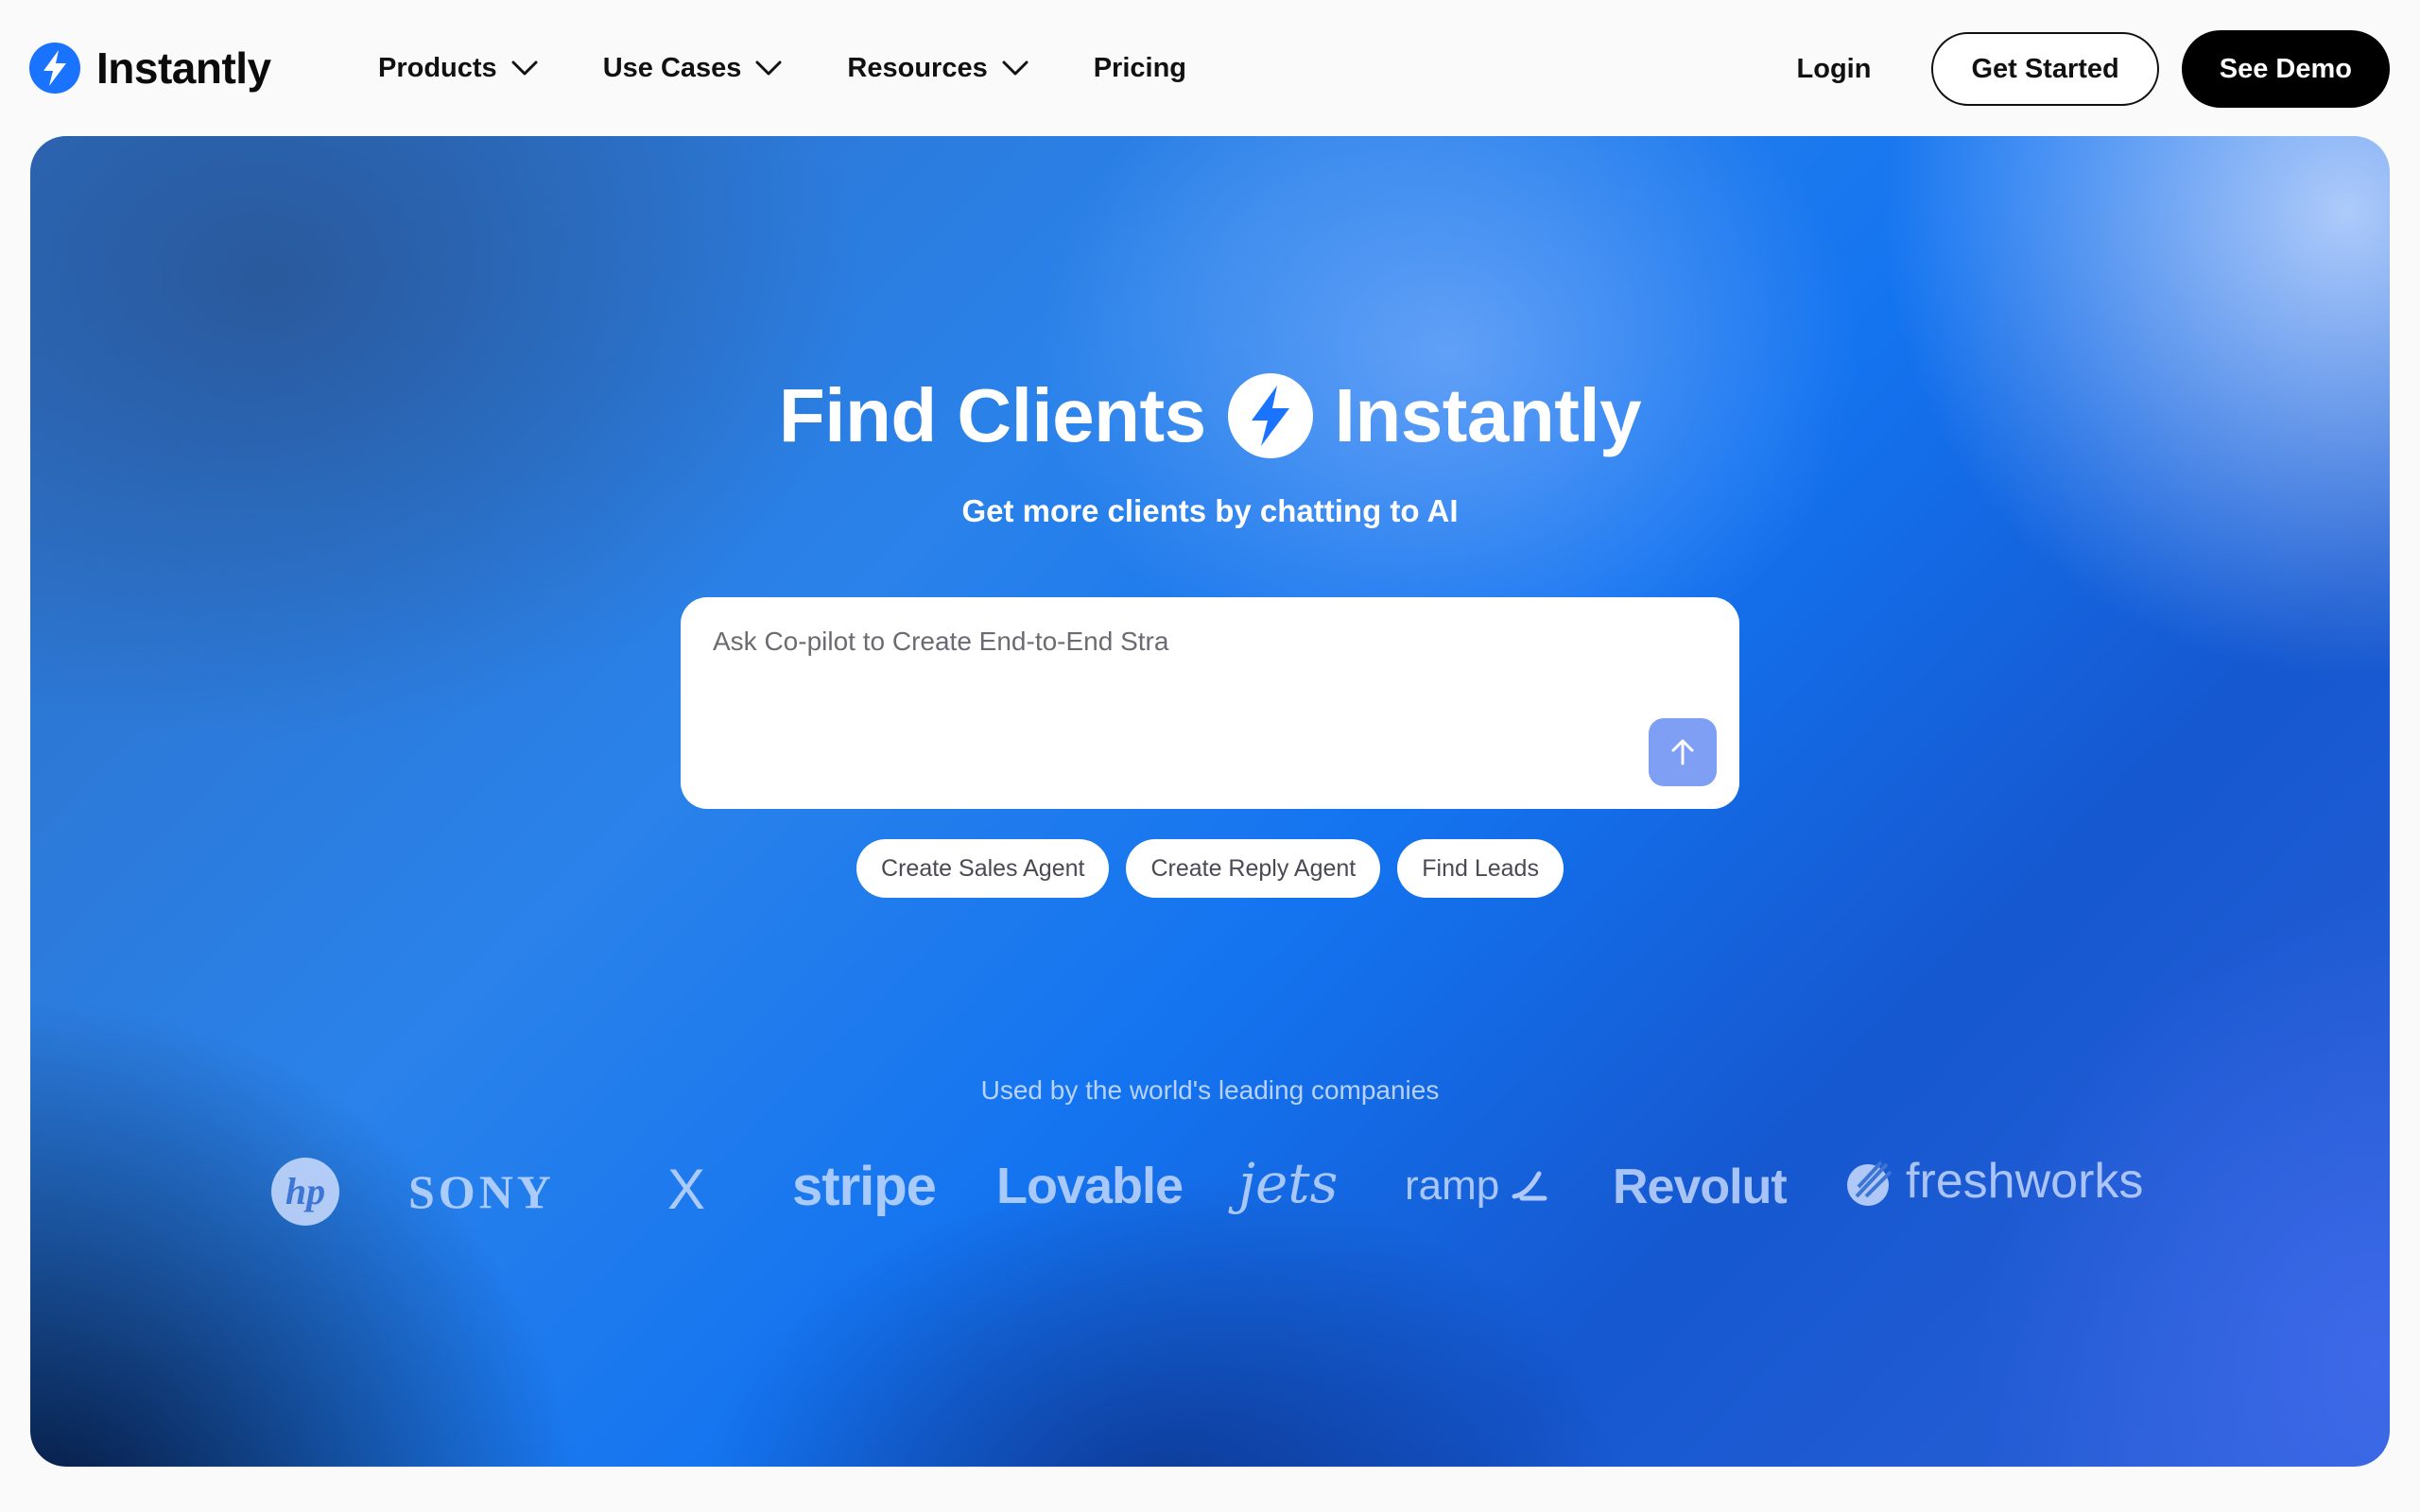 This screenshot has width=2420, height=1512. I want to click on ramp-logo: ramp, so click(1476, 1186).